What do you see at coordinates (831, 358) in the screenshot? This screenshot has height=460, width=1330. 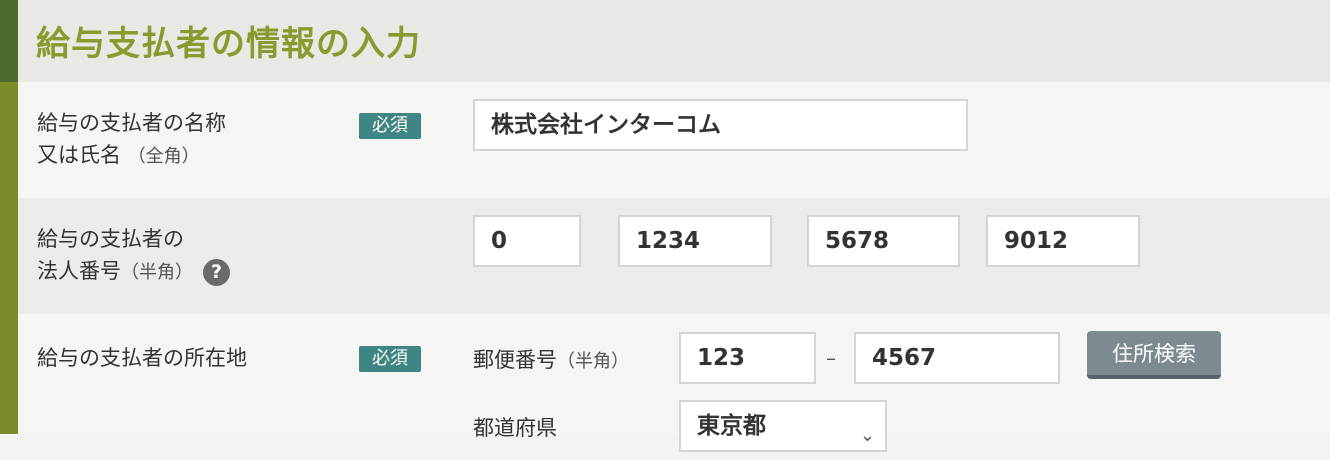 I see `postal-code-dash: –` at bounding box center [831, 358].